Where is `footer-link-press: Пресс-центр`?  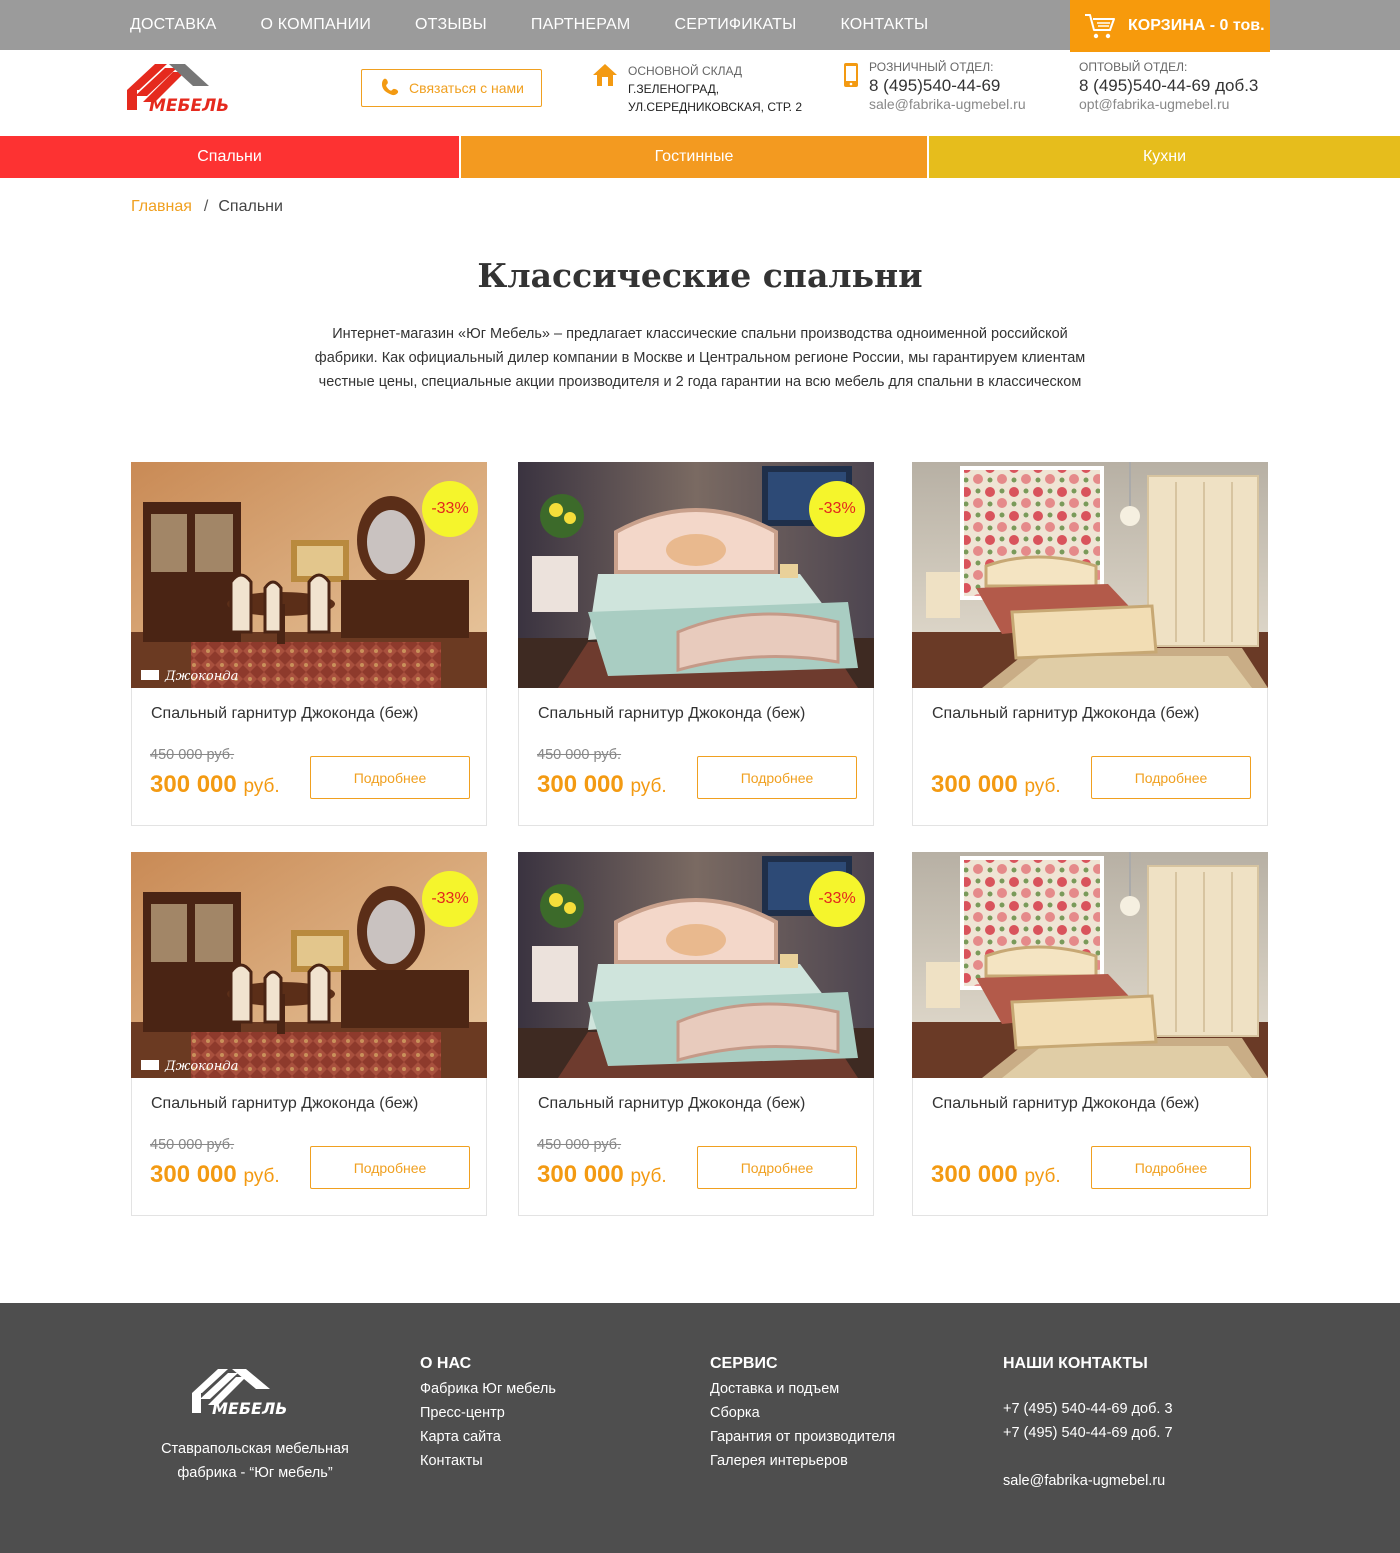
footer-link-press: Пресс-центр is located at coordinates (488, 1413).